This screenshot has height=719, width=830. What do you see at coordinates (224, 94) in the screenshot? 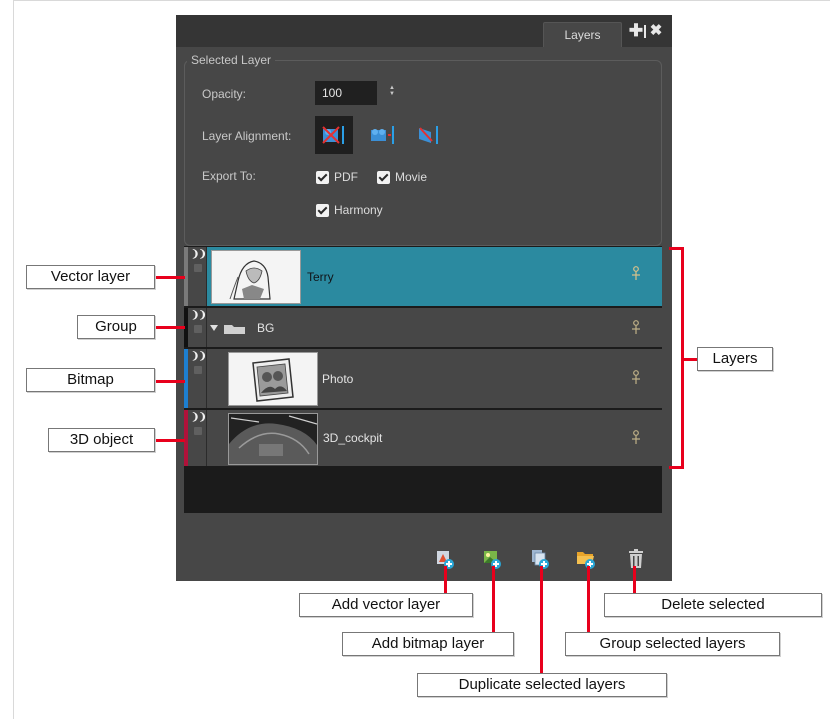
I see `opacity-label: Opacity:` at bounding box center [224, 94].